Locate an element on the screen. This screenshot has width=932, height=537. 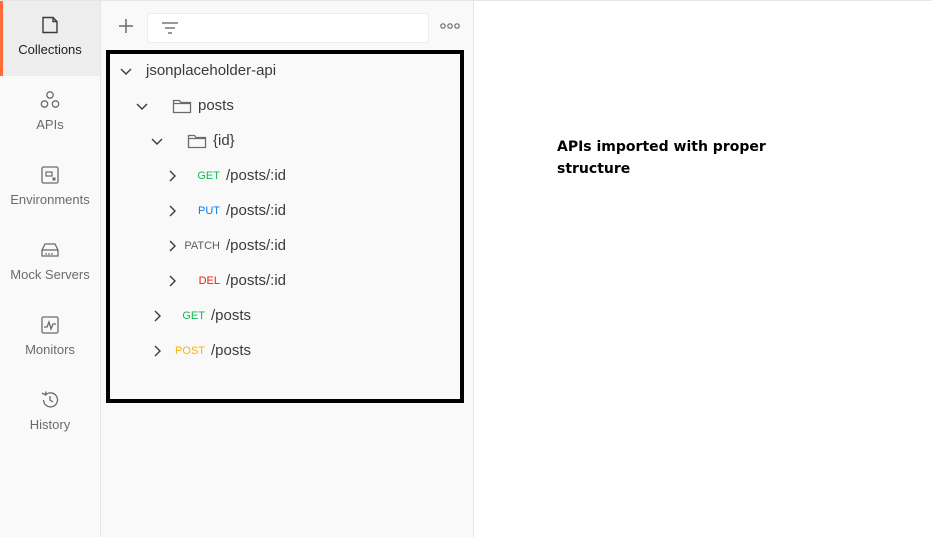
sidebar-toolbar is located at coordinates (287, 26).